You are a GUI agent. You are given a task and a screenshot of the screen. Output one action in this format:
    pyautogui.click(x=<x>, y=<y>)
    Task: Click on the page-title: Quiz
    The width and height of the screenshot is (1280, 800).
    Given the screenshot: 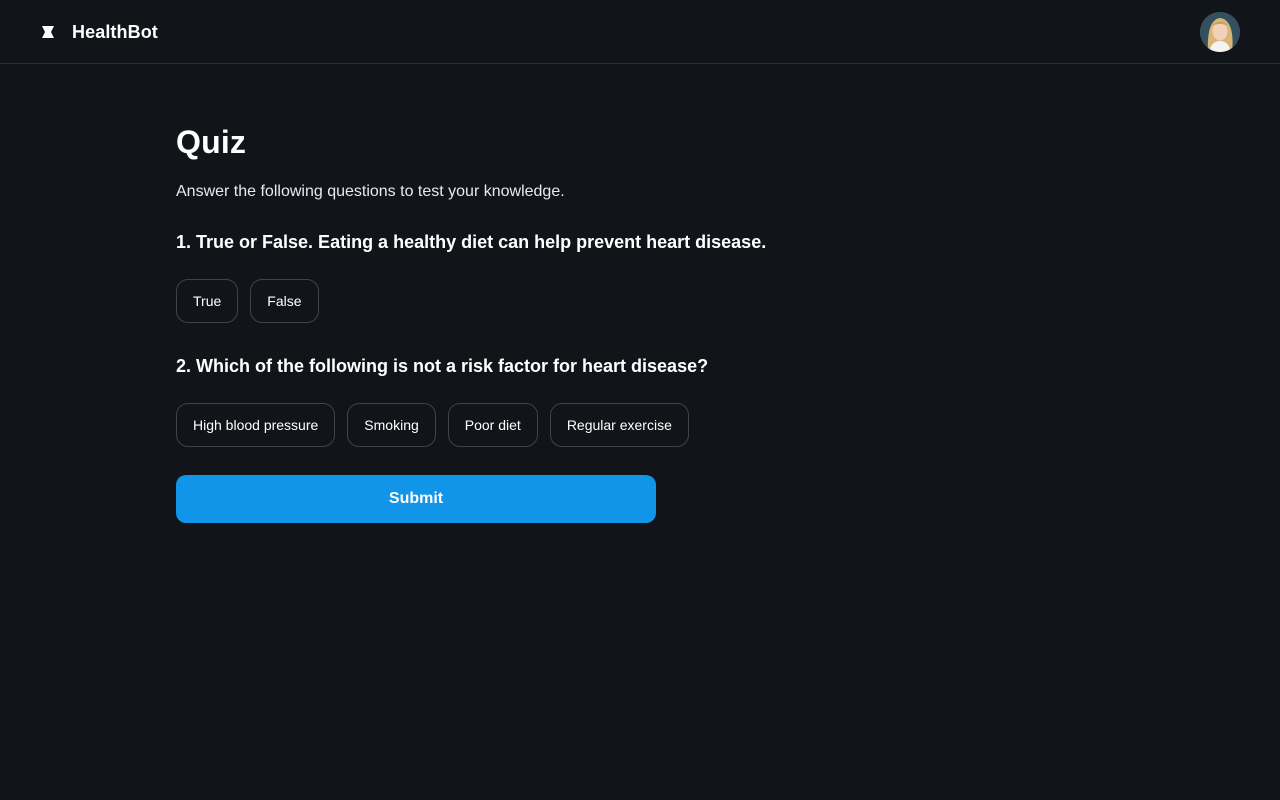 What is the action you would take?
    pyautogui.click(x=211, y=142)
    